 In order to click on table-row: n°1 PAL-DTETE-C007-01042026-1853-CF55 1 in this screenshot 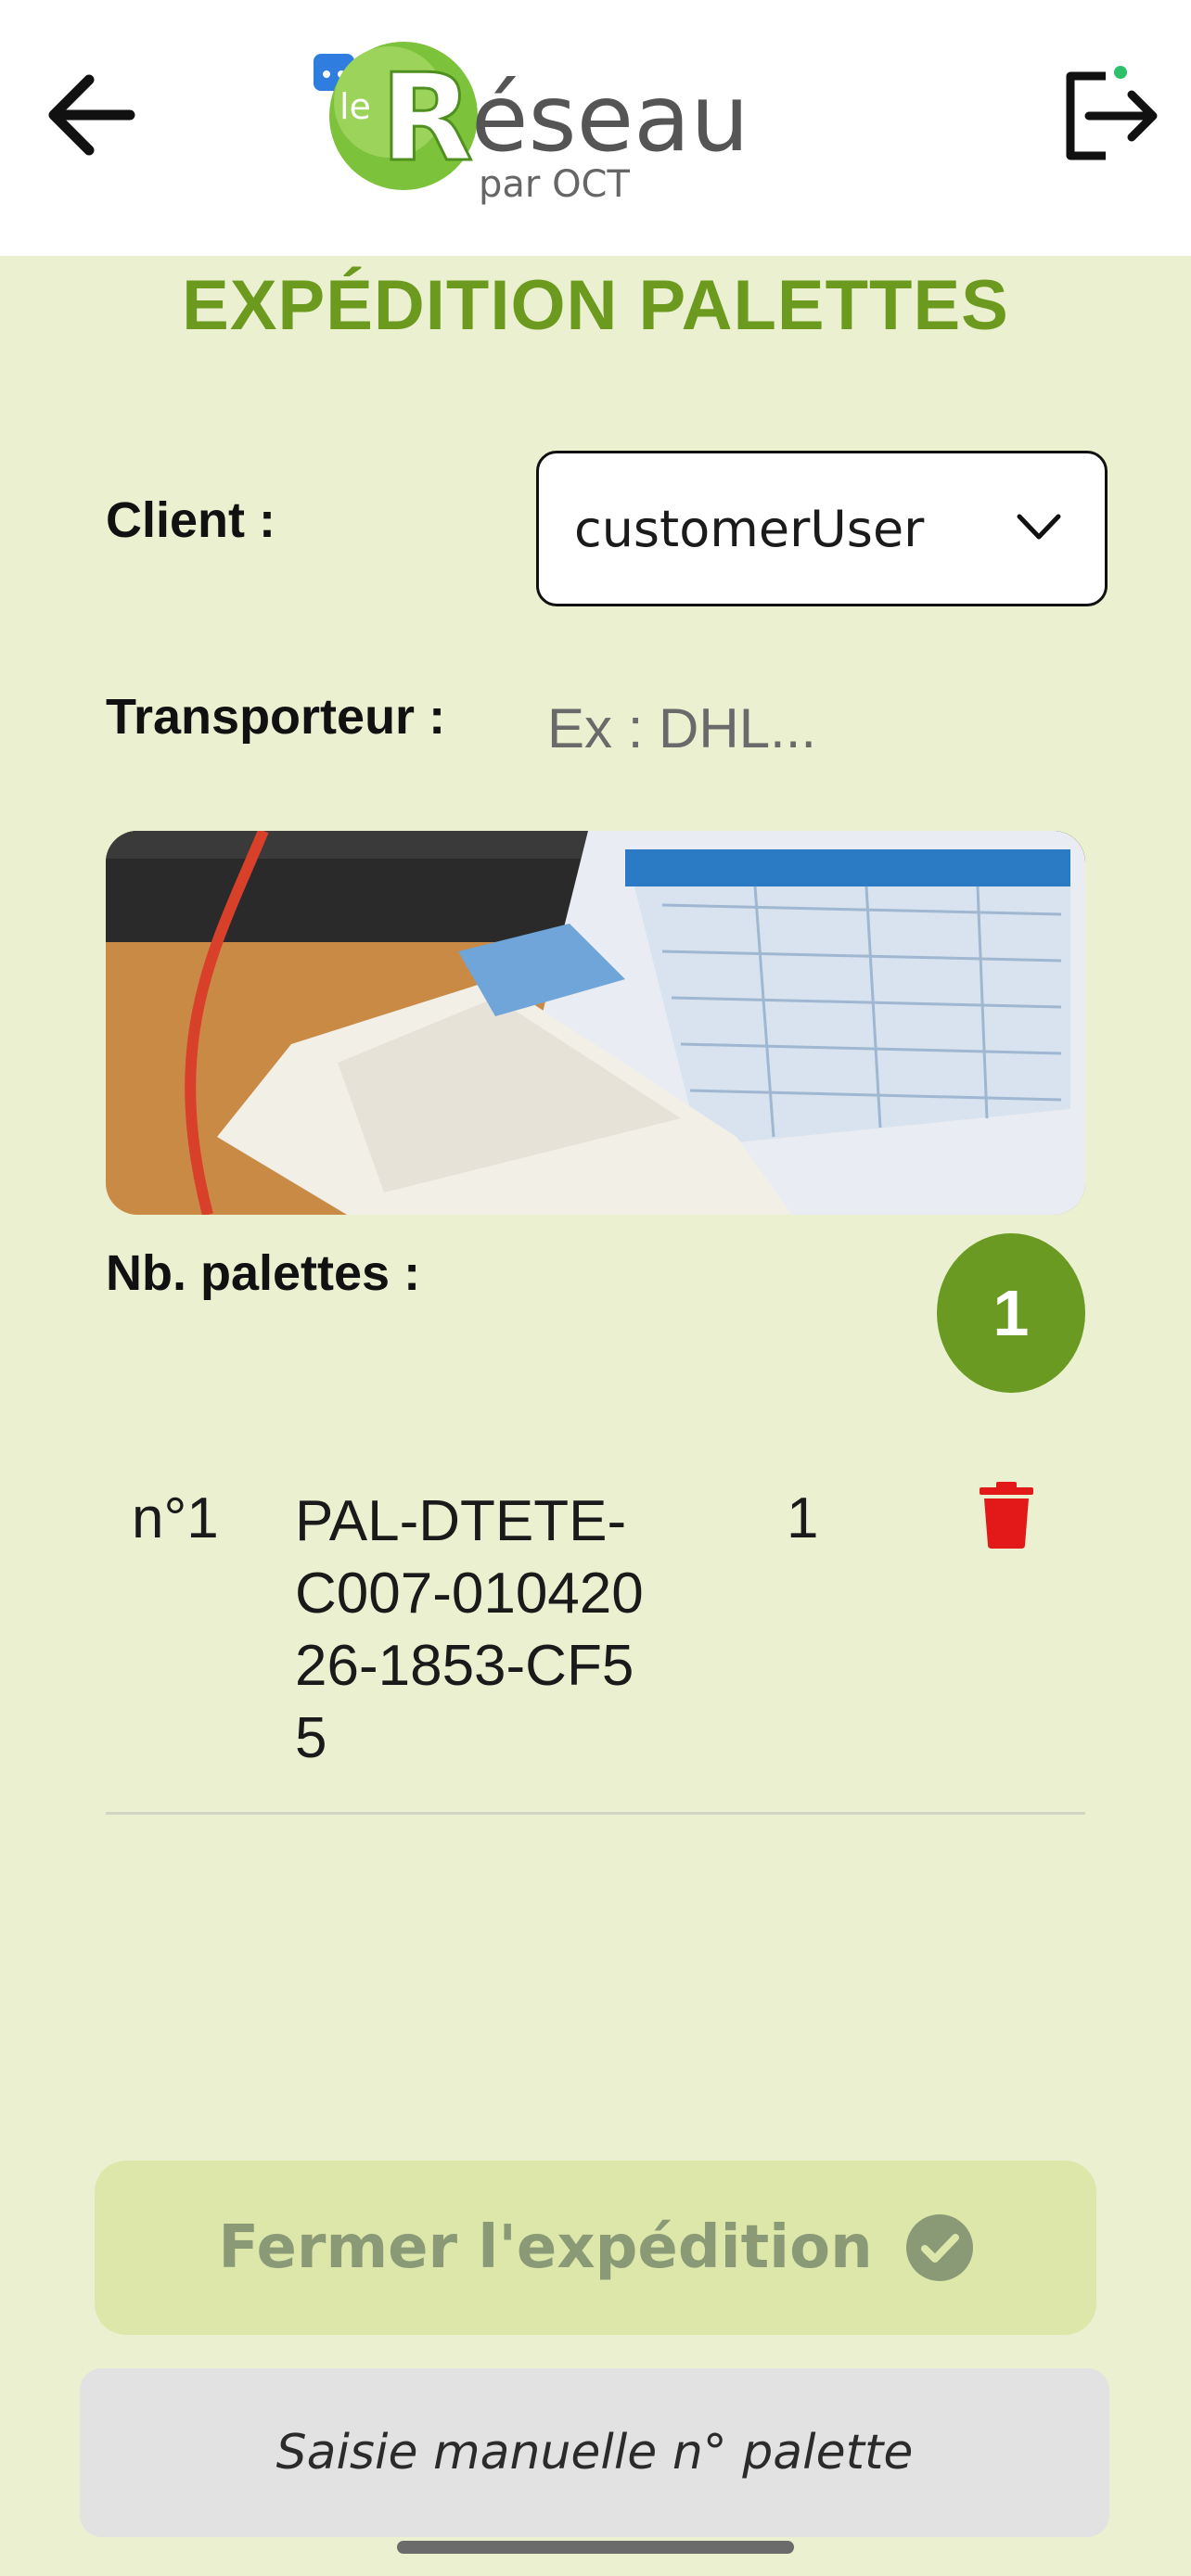, I will do `click(595, 1644)`.